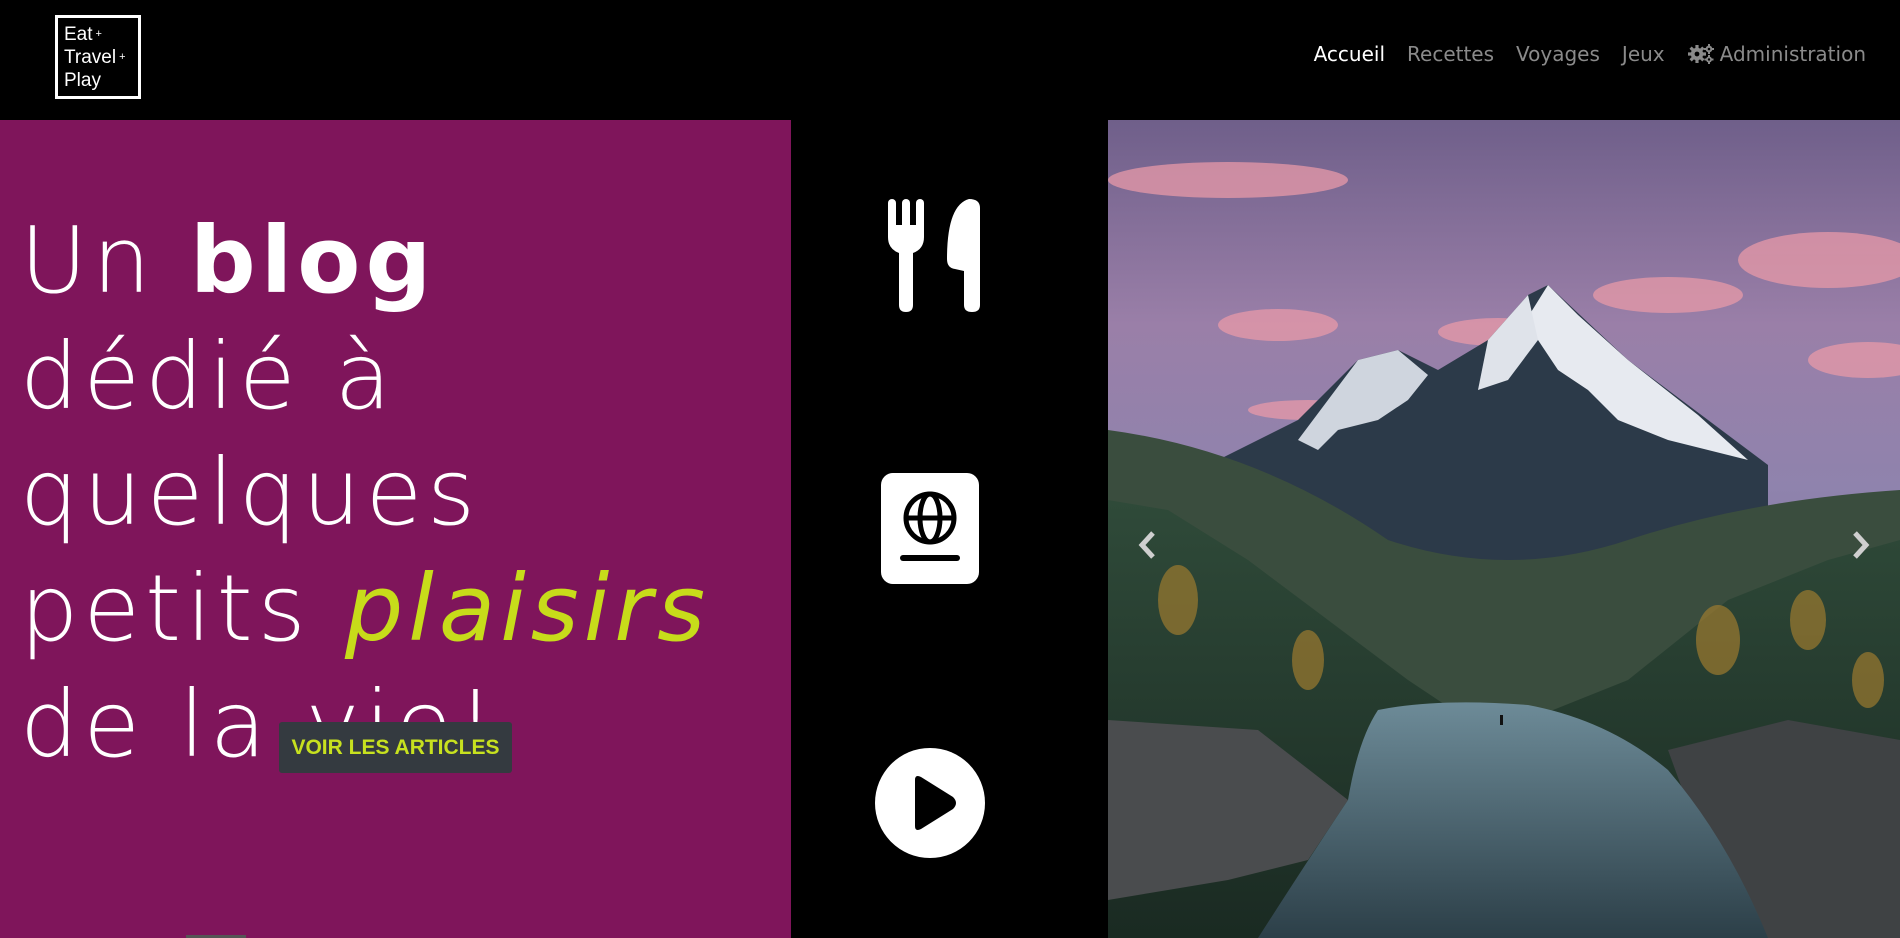 The width and height of the screenshot is (1900, 938). Describe the element at coordinates (933, 255) in the screenshot. I see `utensils-icon` at that location.